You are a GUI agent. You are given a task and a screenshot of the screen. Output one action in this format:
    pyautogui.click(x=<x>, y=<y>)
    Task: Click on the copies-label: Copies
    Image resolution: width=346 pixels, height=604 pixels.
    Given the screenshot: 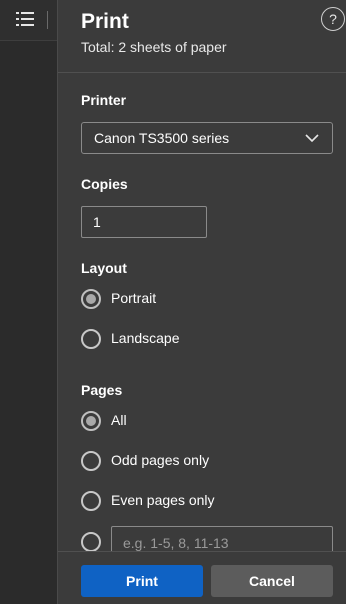 What is the action you would take?
    pyautogui.click(x=104, y=184)
    